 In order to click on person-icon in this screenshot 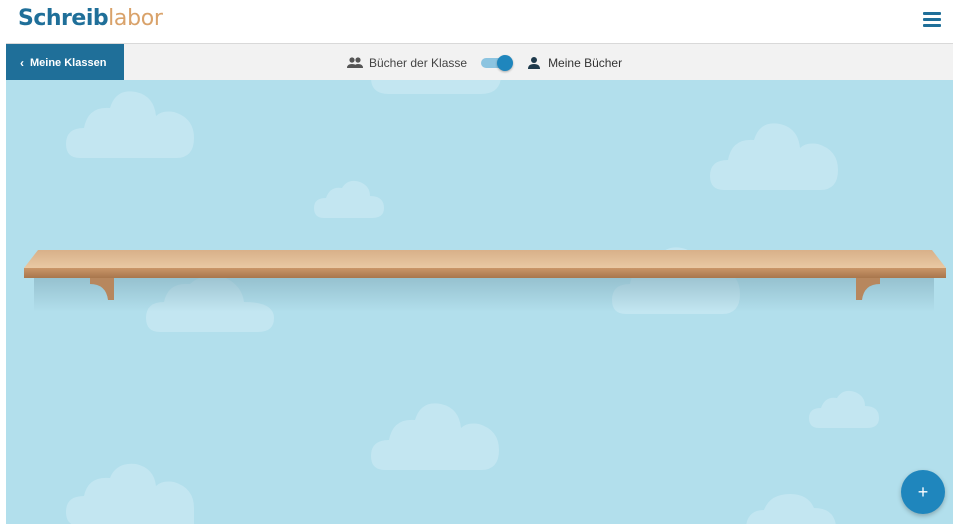, I will do `click(534, 62)`.